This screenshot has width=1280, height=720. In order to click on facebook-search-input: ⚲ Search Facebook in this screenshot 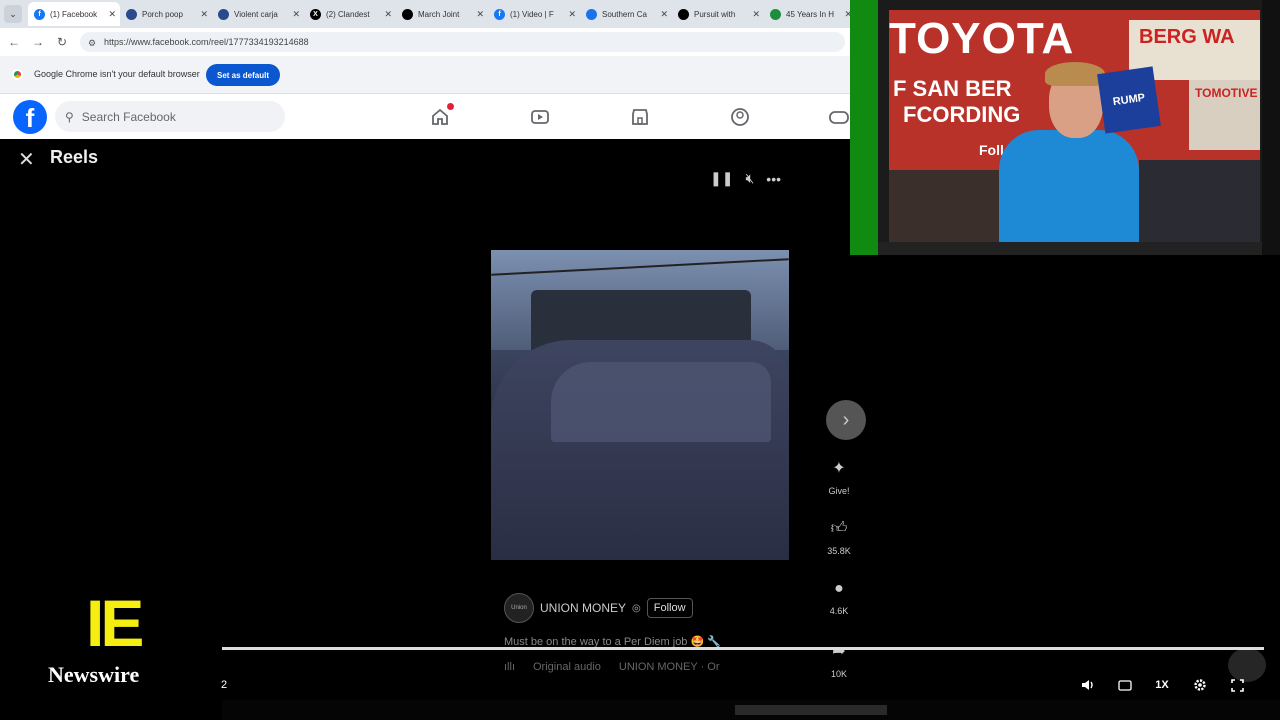, I will do `click(170, 116)`.